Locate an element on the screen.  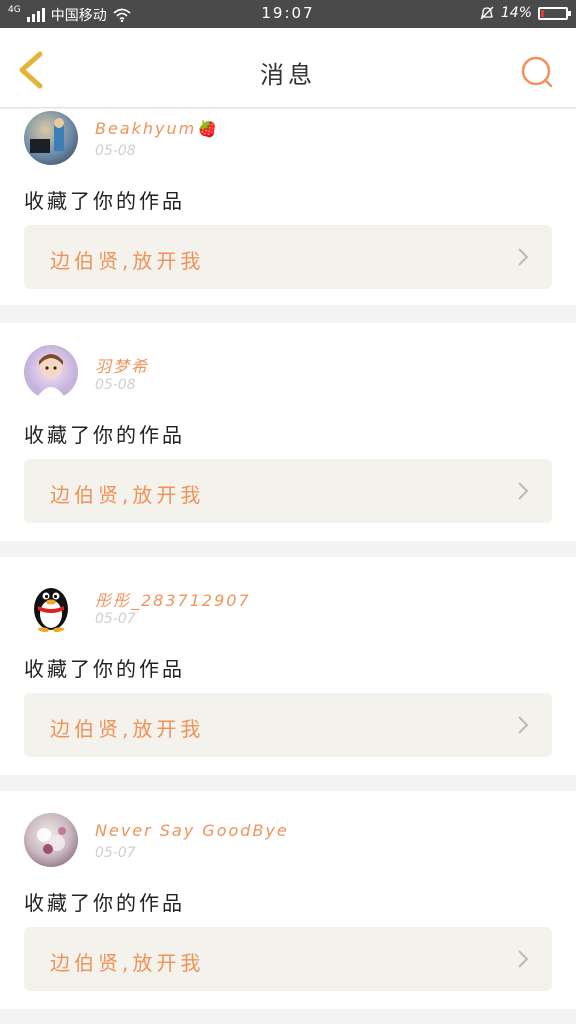
status-bar: 4G 中国移动 19:07 14% is located at coordinates (288, 14).